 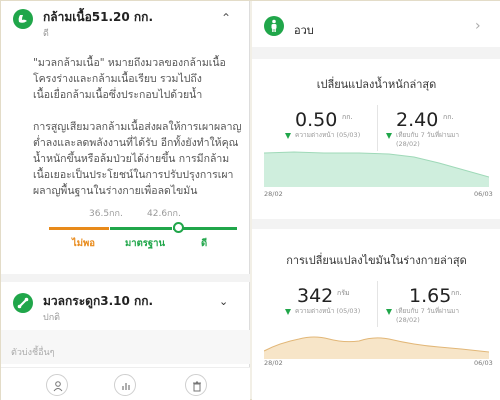 I want to click on other-metrics-label: ตัวบ่งชี้อื่นๆ, so click(x=33, y=353).